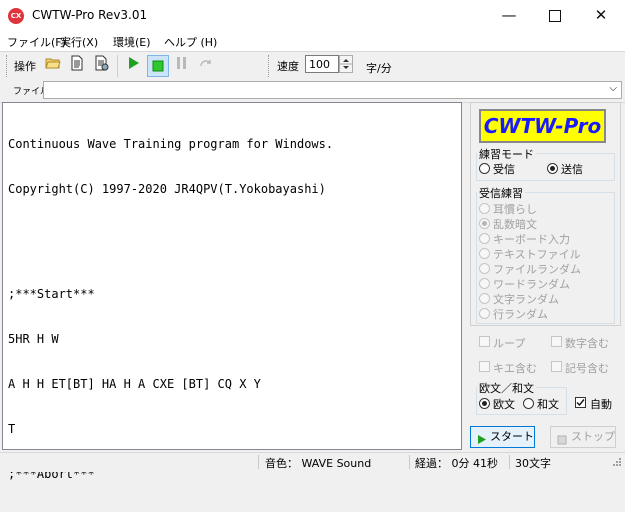  I want to click on text-line: 5HR H W, so click(33, 339).